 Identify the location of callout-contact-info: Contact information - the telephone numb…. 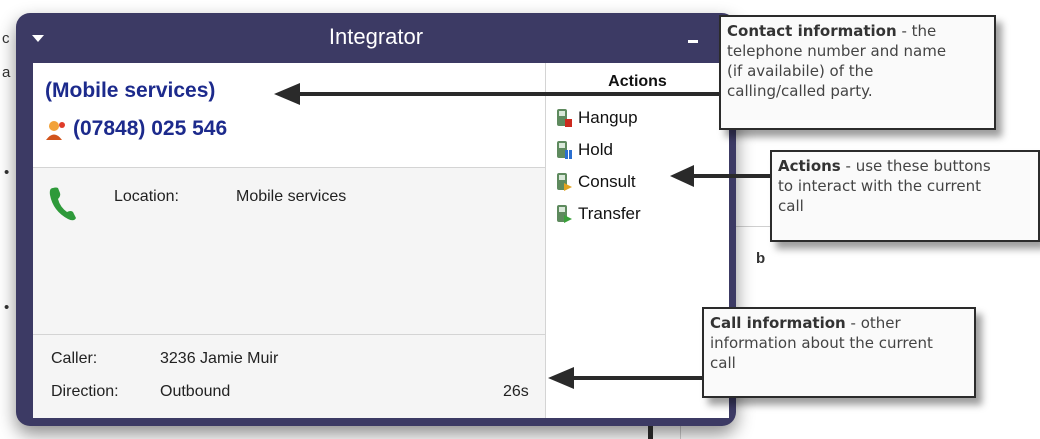
(857, 72).